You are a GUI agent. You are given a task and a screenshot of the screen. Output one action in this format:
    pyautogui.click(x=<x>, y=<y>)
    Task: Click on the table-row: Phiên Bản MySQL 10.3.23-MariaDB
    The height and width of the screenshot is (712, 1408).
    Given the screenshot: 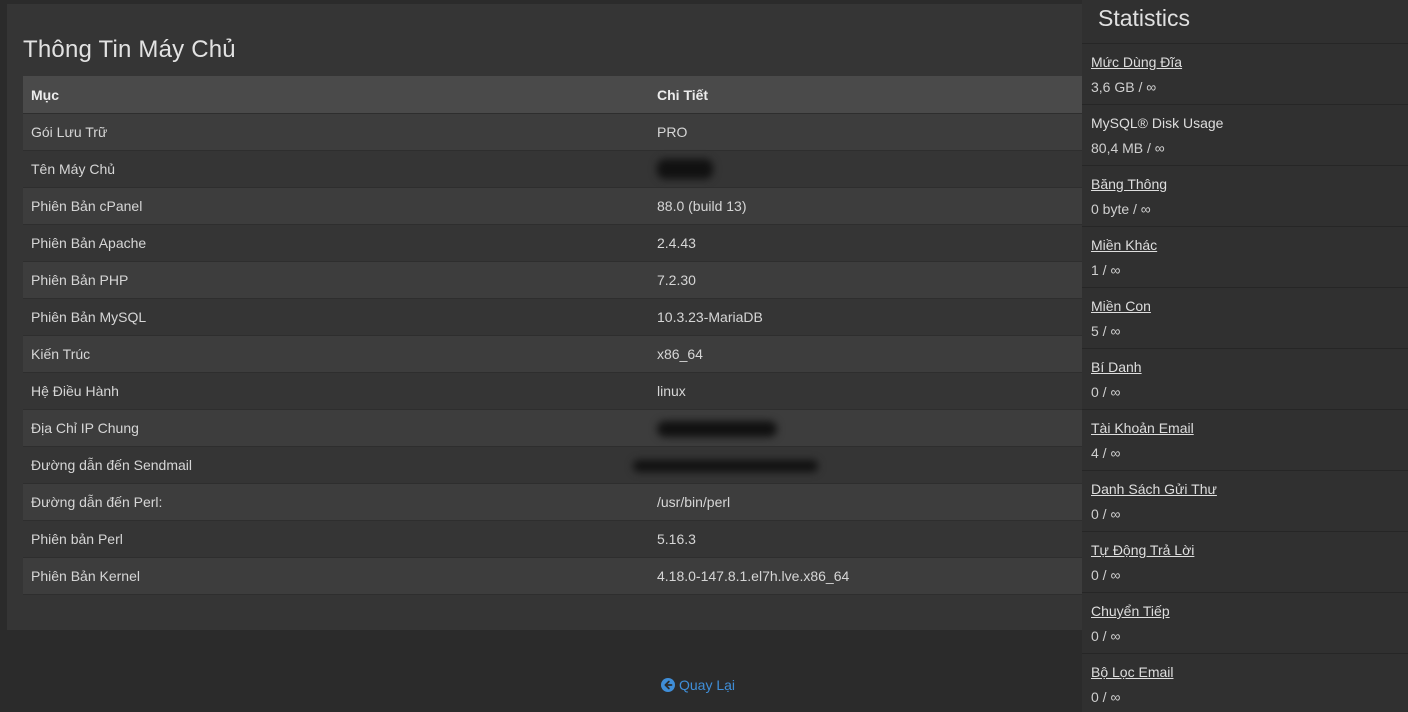 What is the action you would take?
    pyautogui.click(x=552, y=317)
    